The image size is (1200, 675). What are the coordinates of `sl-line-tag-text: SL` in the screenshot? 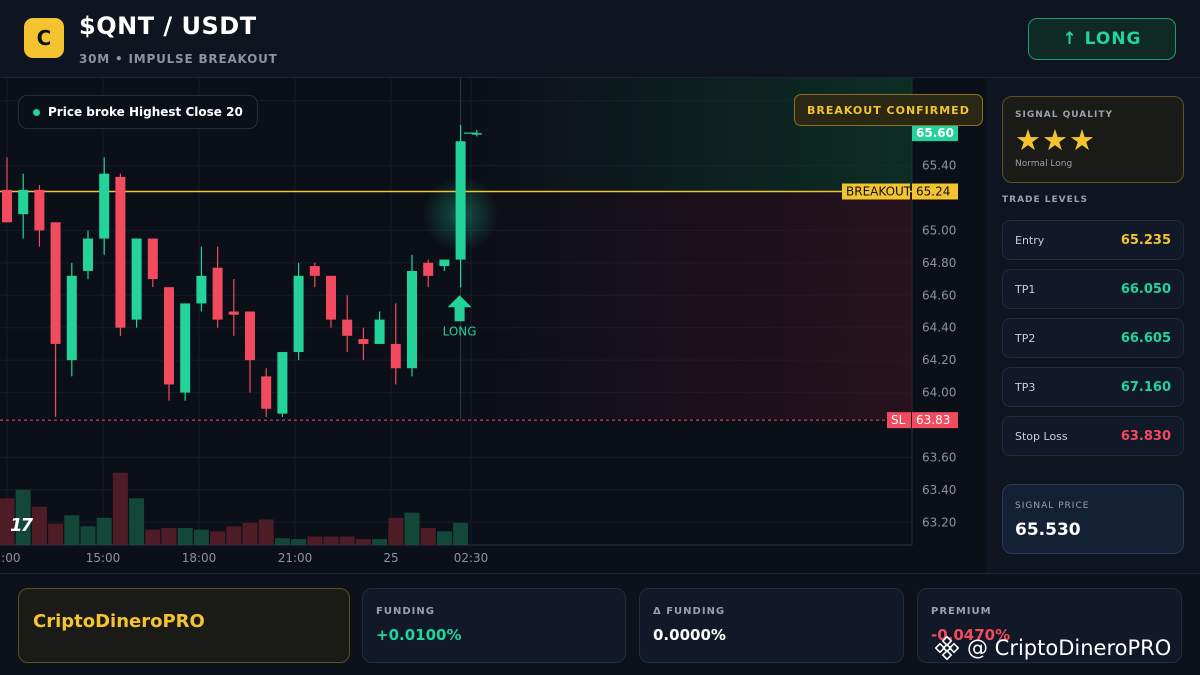 It's located at (898, 420).